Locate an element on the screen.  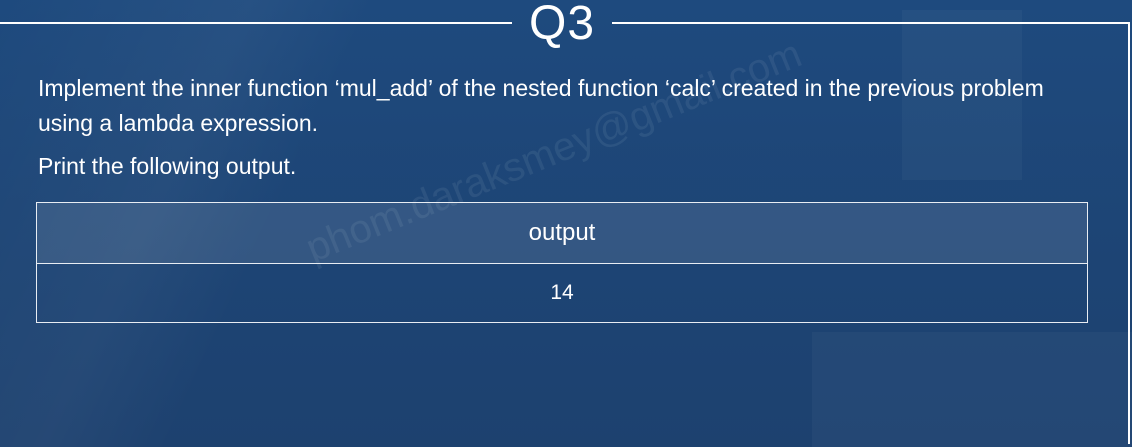
table-cell-output: 14 is located at coordinates (562, 293).